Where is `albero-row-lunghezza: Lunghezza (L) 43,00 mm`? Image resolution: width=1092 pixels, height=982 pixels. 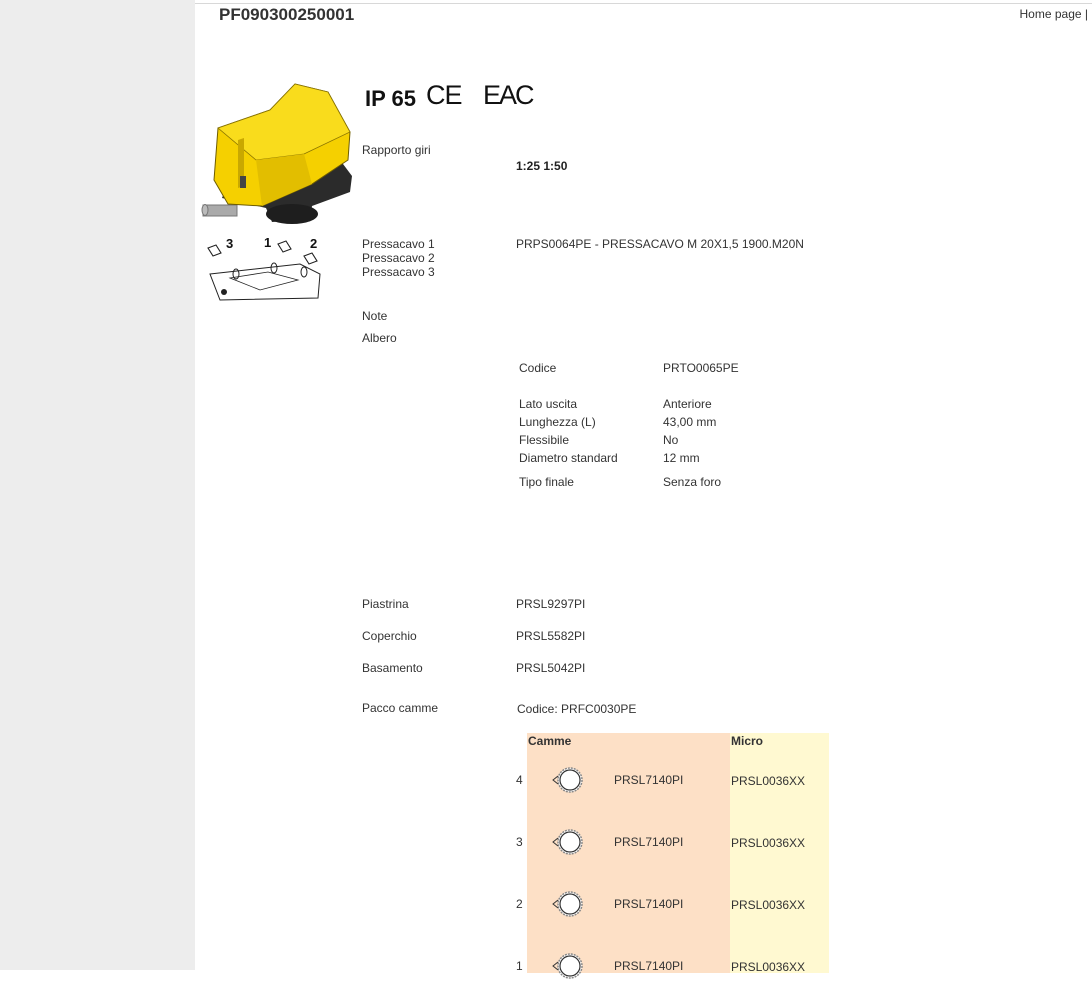 albero-row-lunghezza: Lunghezza (L) 43,00 mm is located at coordinates (667, 424).